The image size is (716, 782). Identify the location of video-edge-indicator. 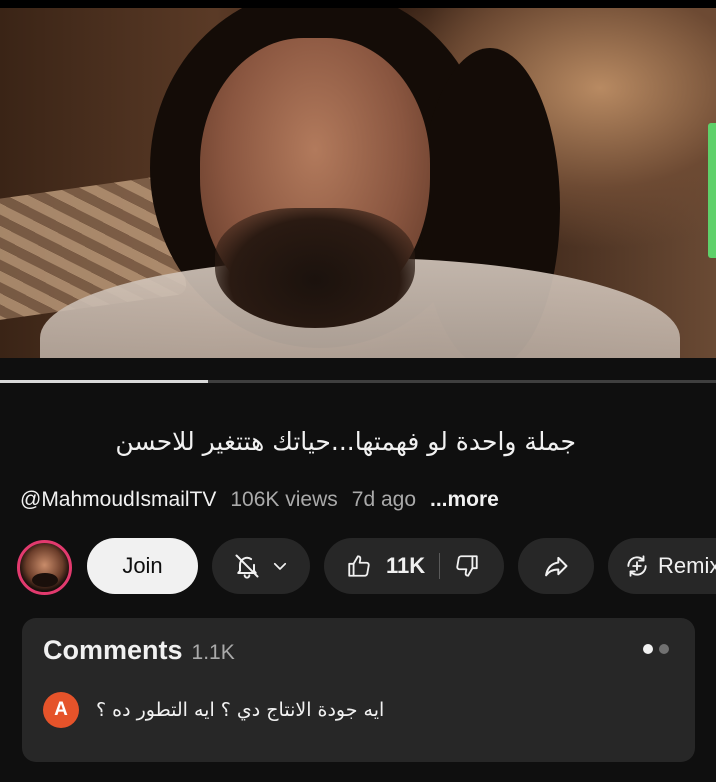
(712, 190).